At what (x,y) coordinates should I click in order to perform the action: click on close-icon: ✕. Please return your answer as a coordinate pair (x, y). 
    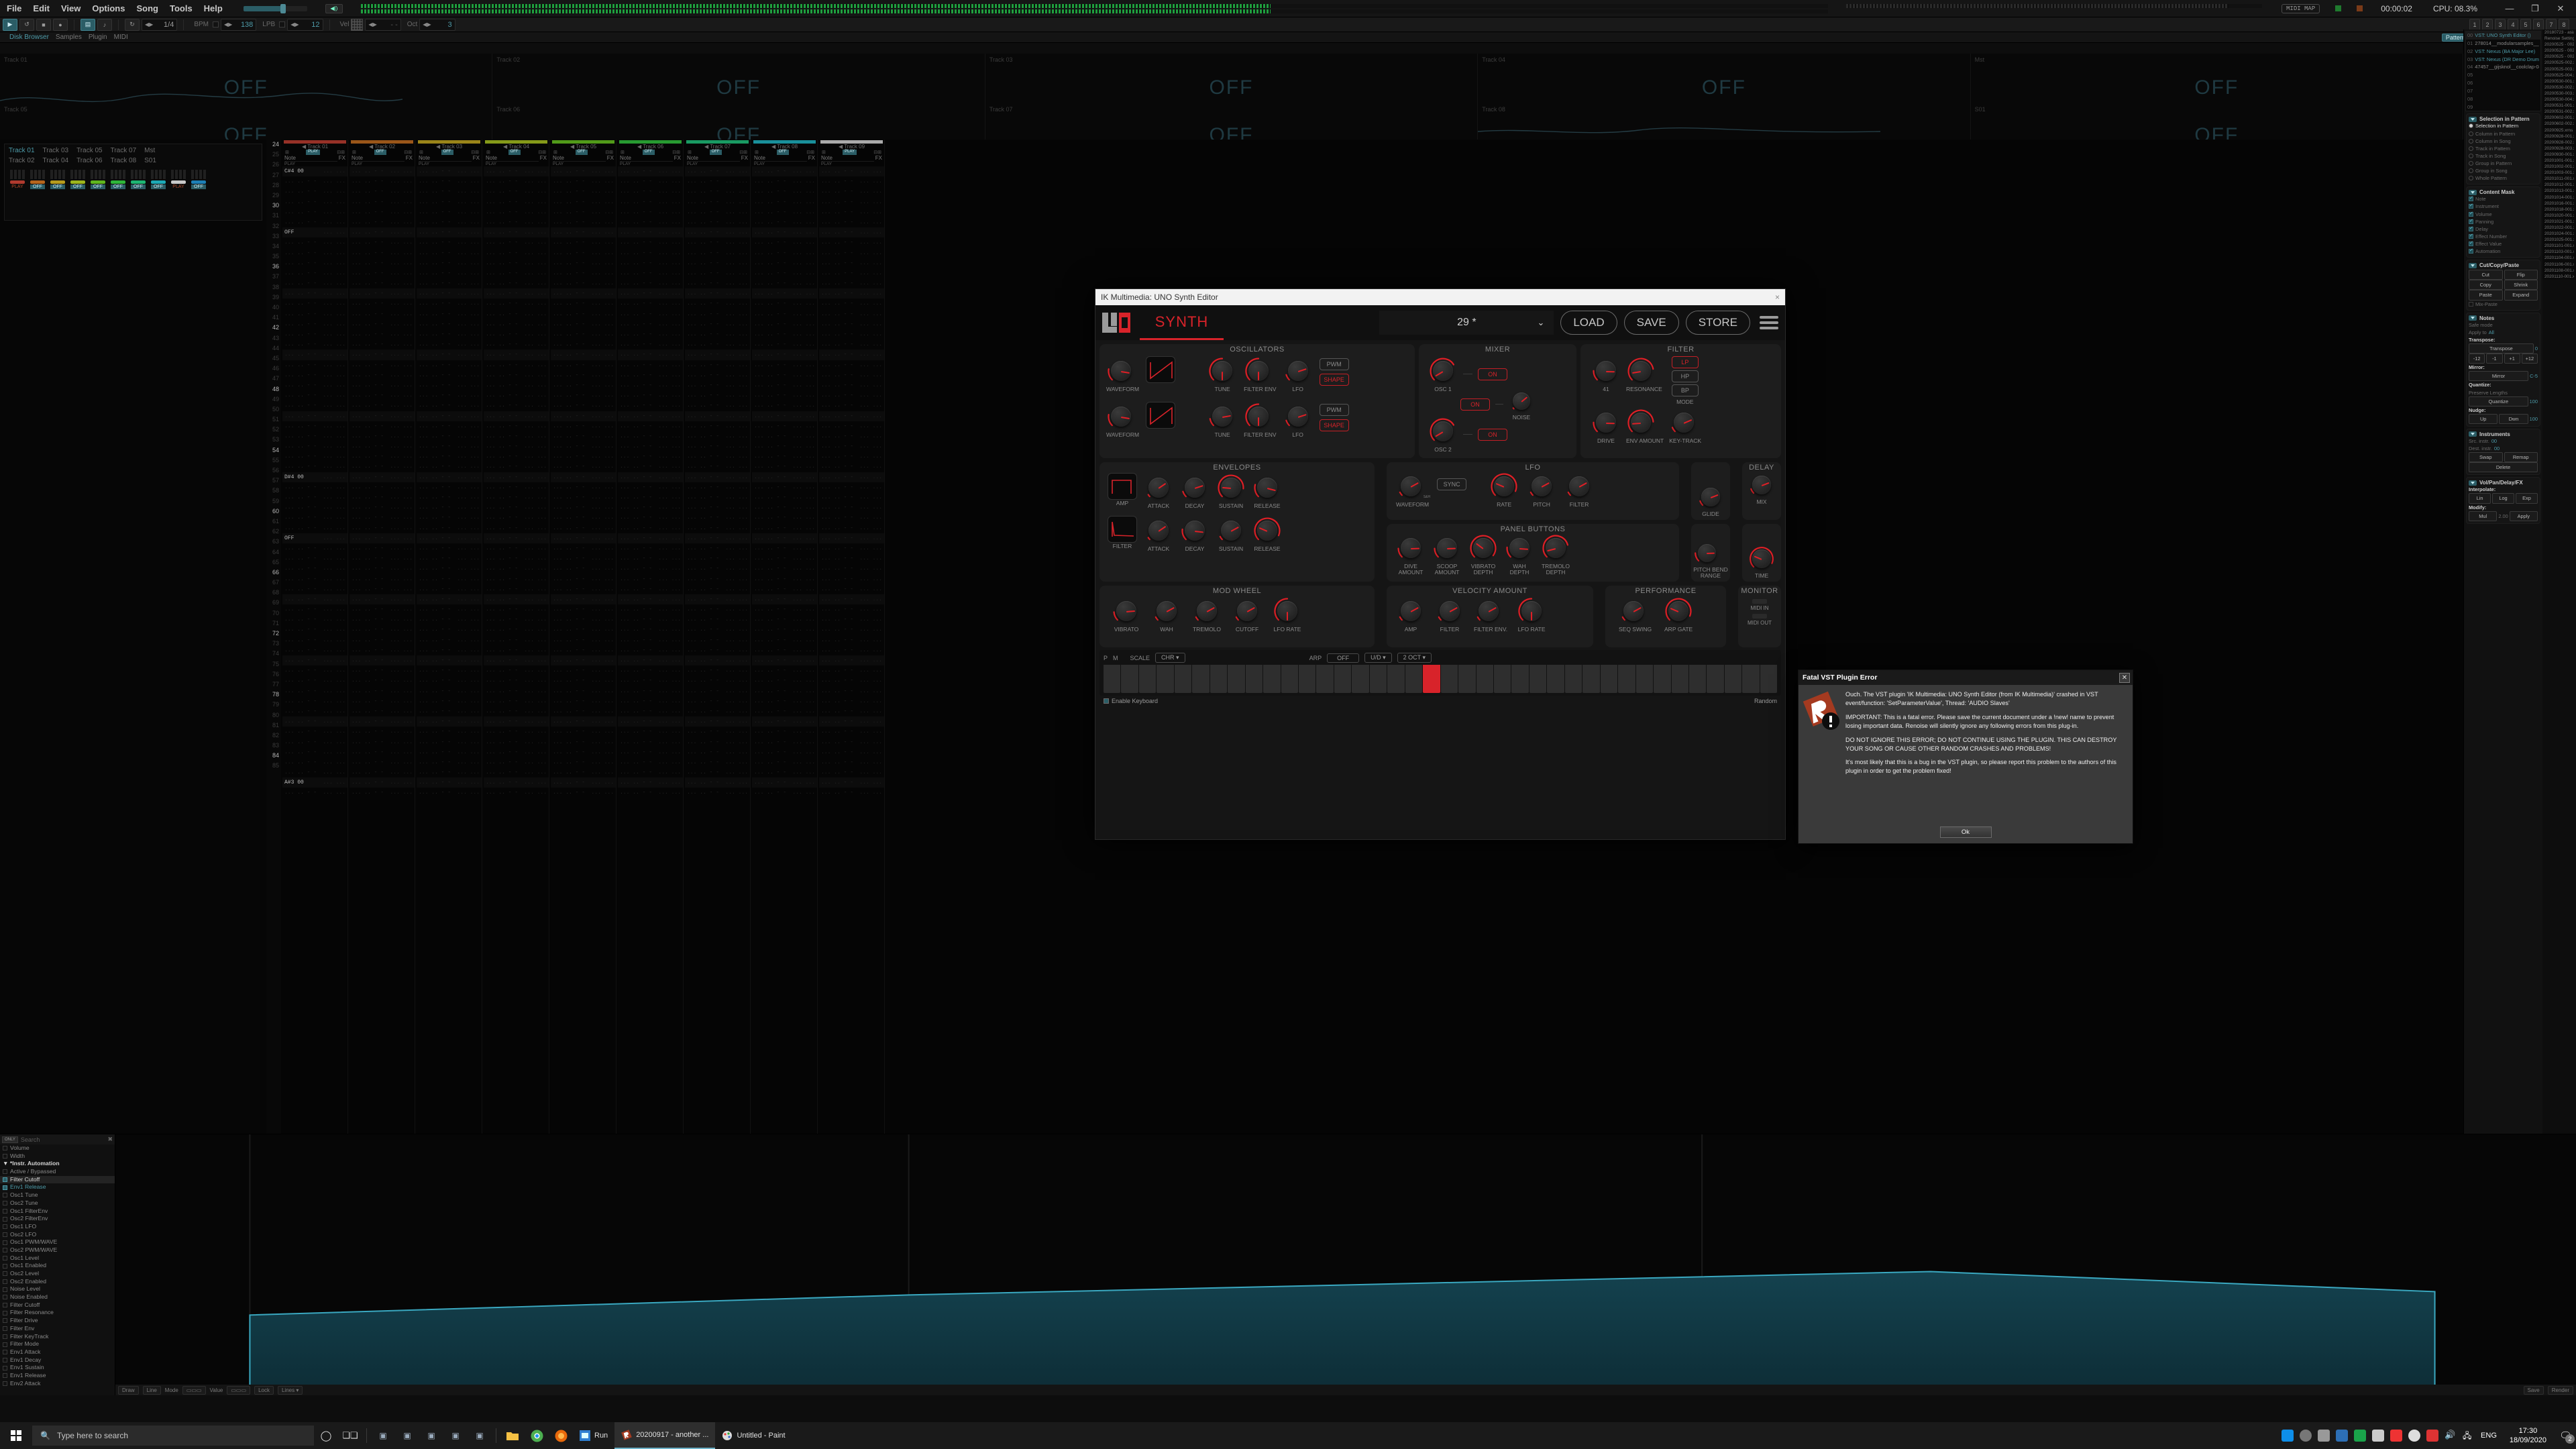
    Looking at the image, I should click on (2124, 677).